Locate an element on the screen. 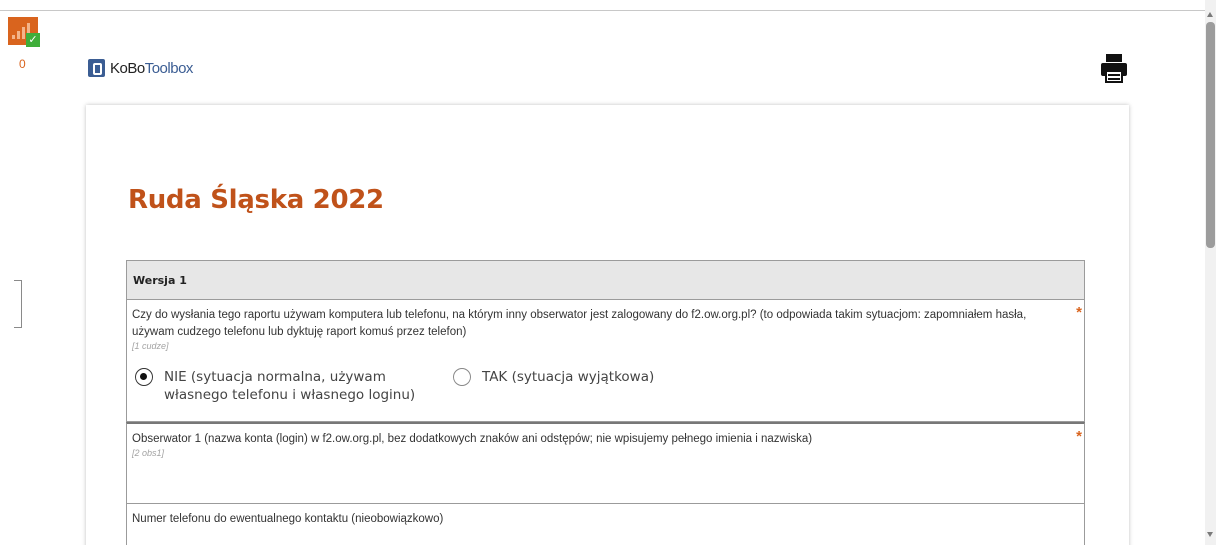 Image resolution: width=1216 pixels, height=545 pixels. logo-mark-icon is located at coordinates (96, 68).